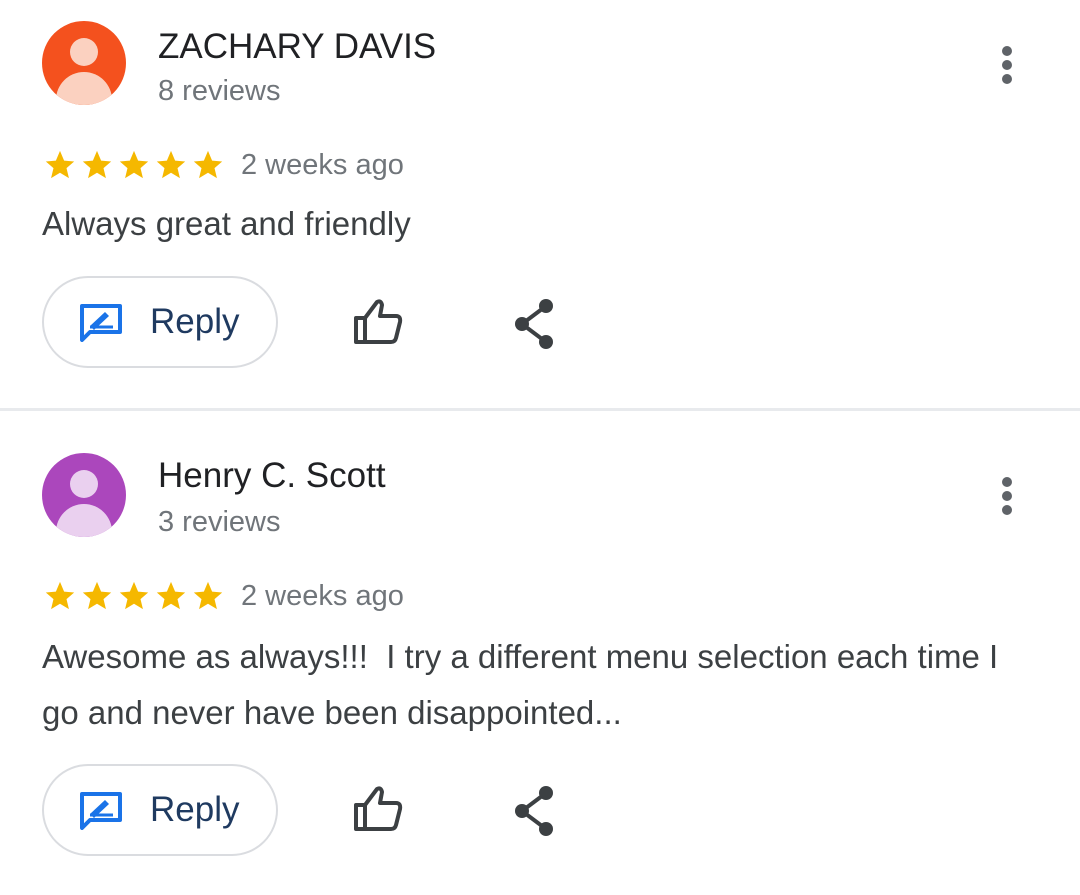 The image size is (1080, 895). I want to click on author-review-count: 3 reviews, so click(219, 522).